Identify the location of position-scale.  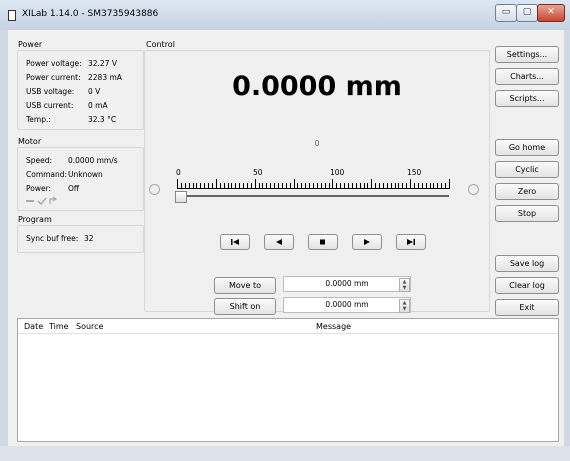
(313, 184).